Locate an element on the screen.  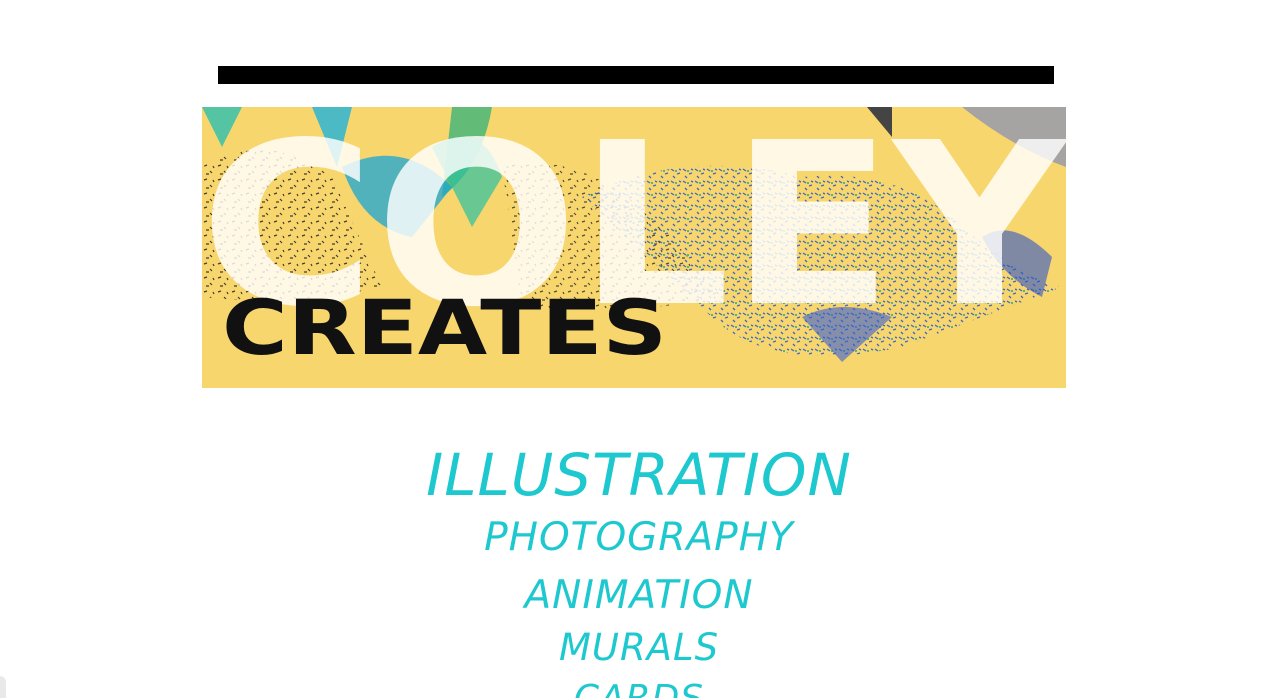
nav-item-photography: PHOTOGRAPHY is located at coordinates (639, 538).